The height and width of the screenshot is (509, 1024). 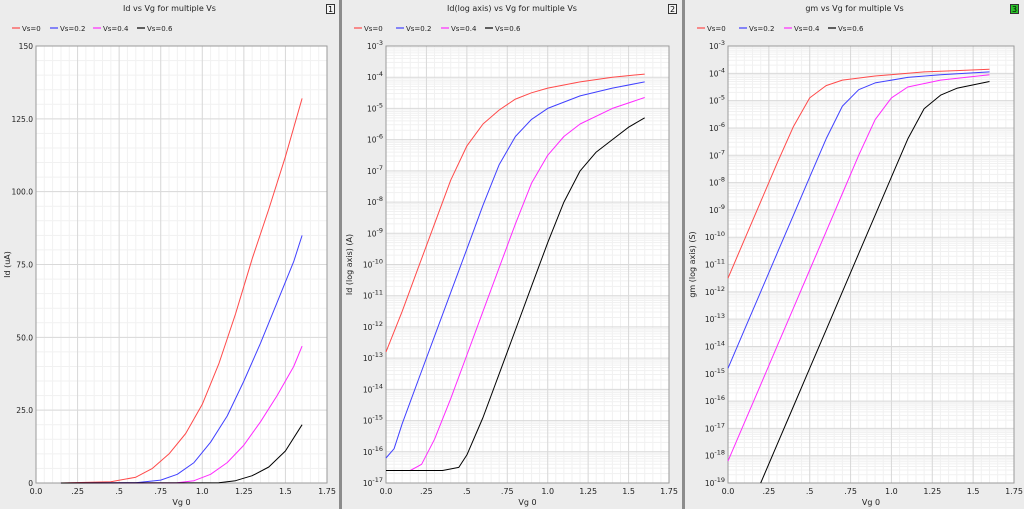 I want to click on y-tick-label: 10-17, so click(x=715, y=427).